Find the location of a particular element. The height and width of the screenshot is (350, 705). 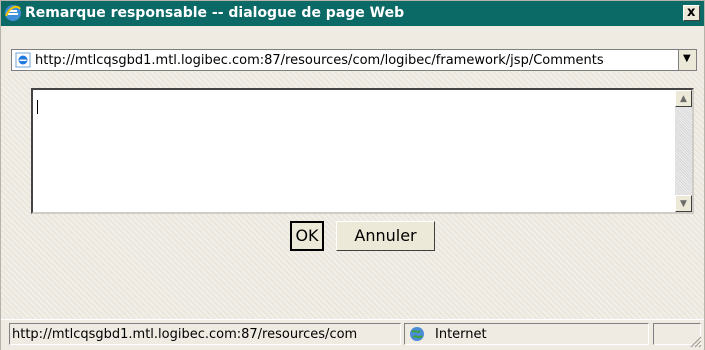

scroll-up-button: ▲ is located at coordinates (683, 98).